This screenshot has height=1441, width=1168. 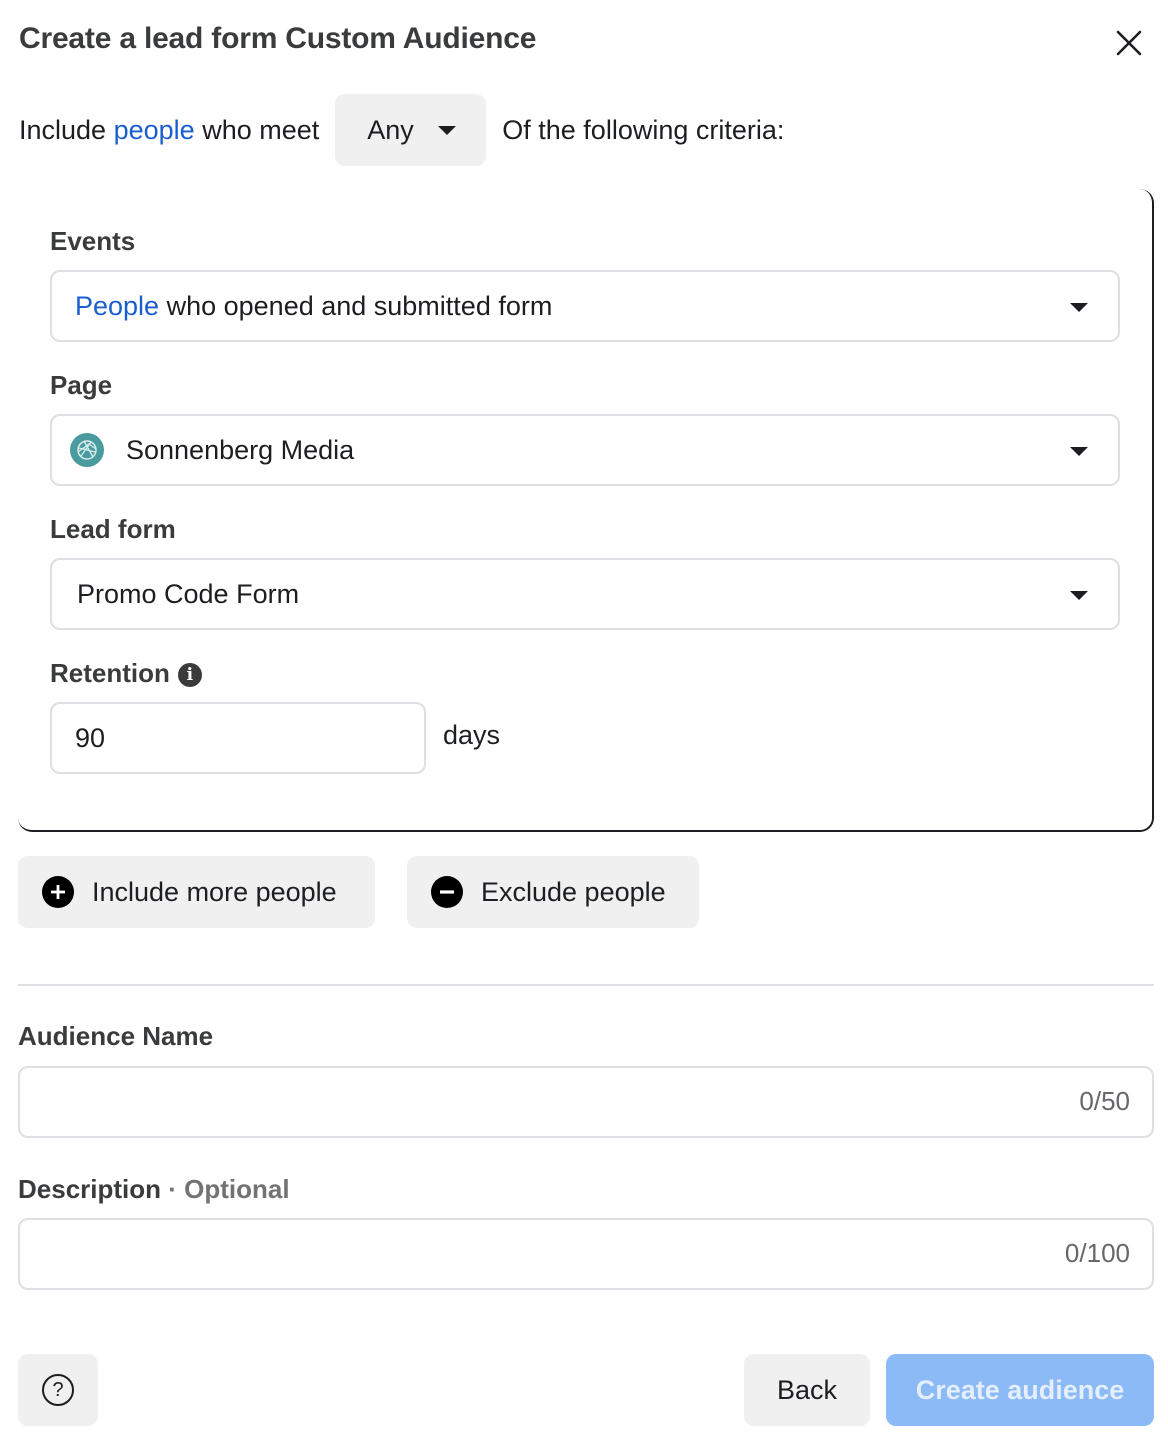 I want to click on description-label: Description, so click(x=90, y=1189).